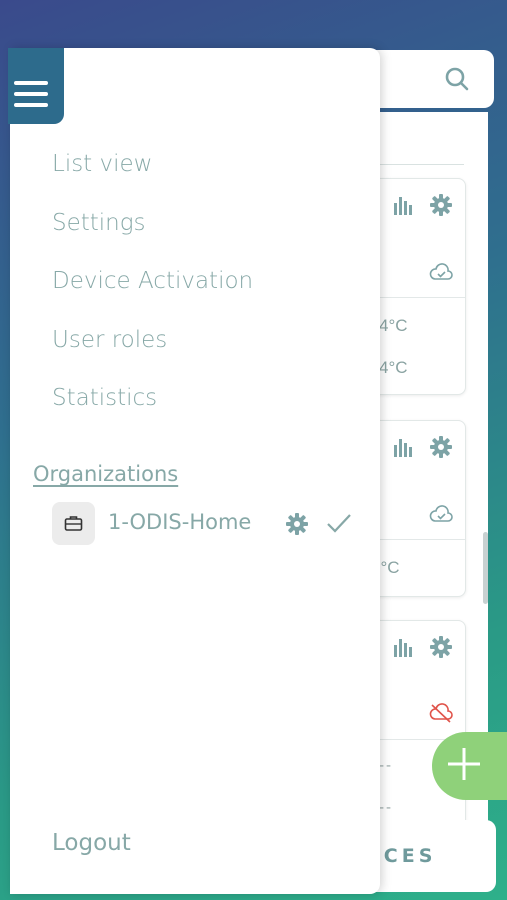  Describe the element at coordinates (441, 715) in the screenshot. I see `cloud-offline-icon` at that location.